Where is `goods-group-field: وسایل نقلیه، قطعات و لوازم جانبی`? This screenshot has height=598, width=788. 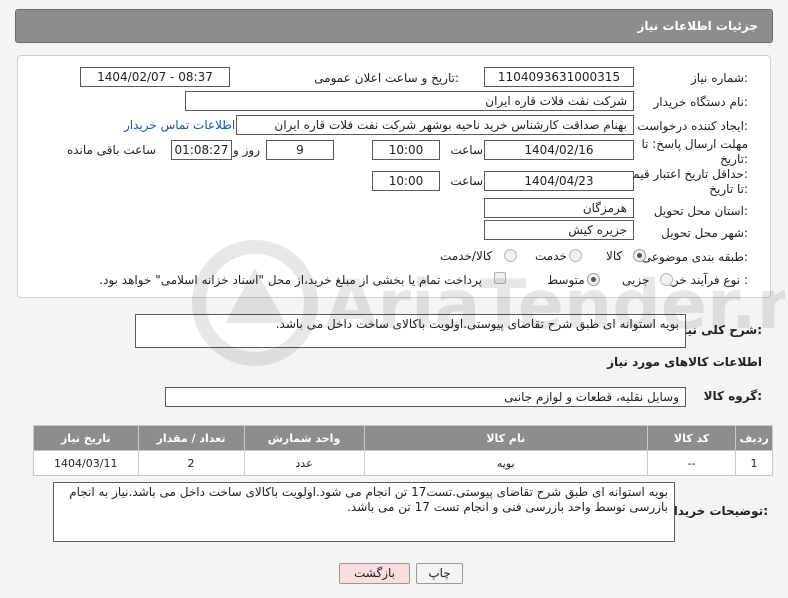 goods-group-field: وسایل نقلیه، قطعات و لوازم جانبی is located at coordinates (425, 397).